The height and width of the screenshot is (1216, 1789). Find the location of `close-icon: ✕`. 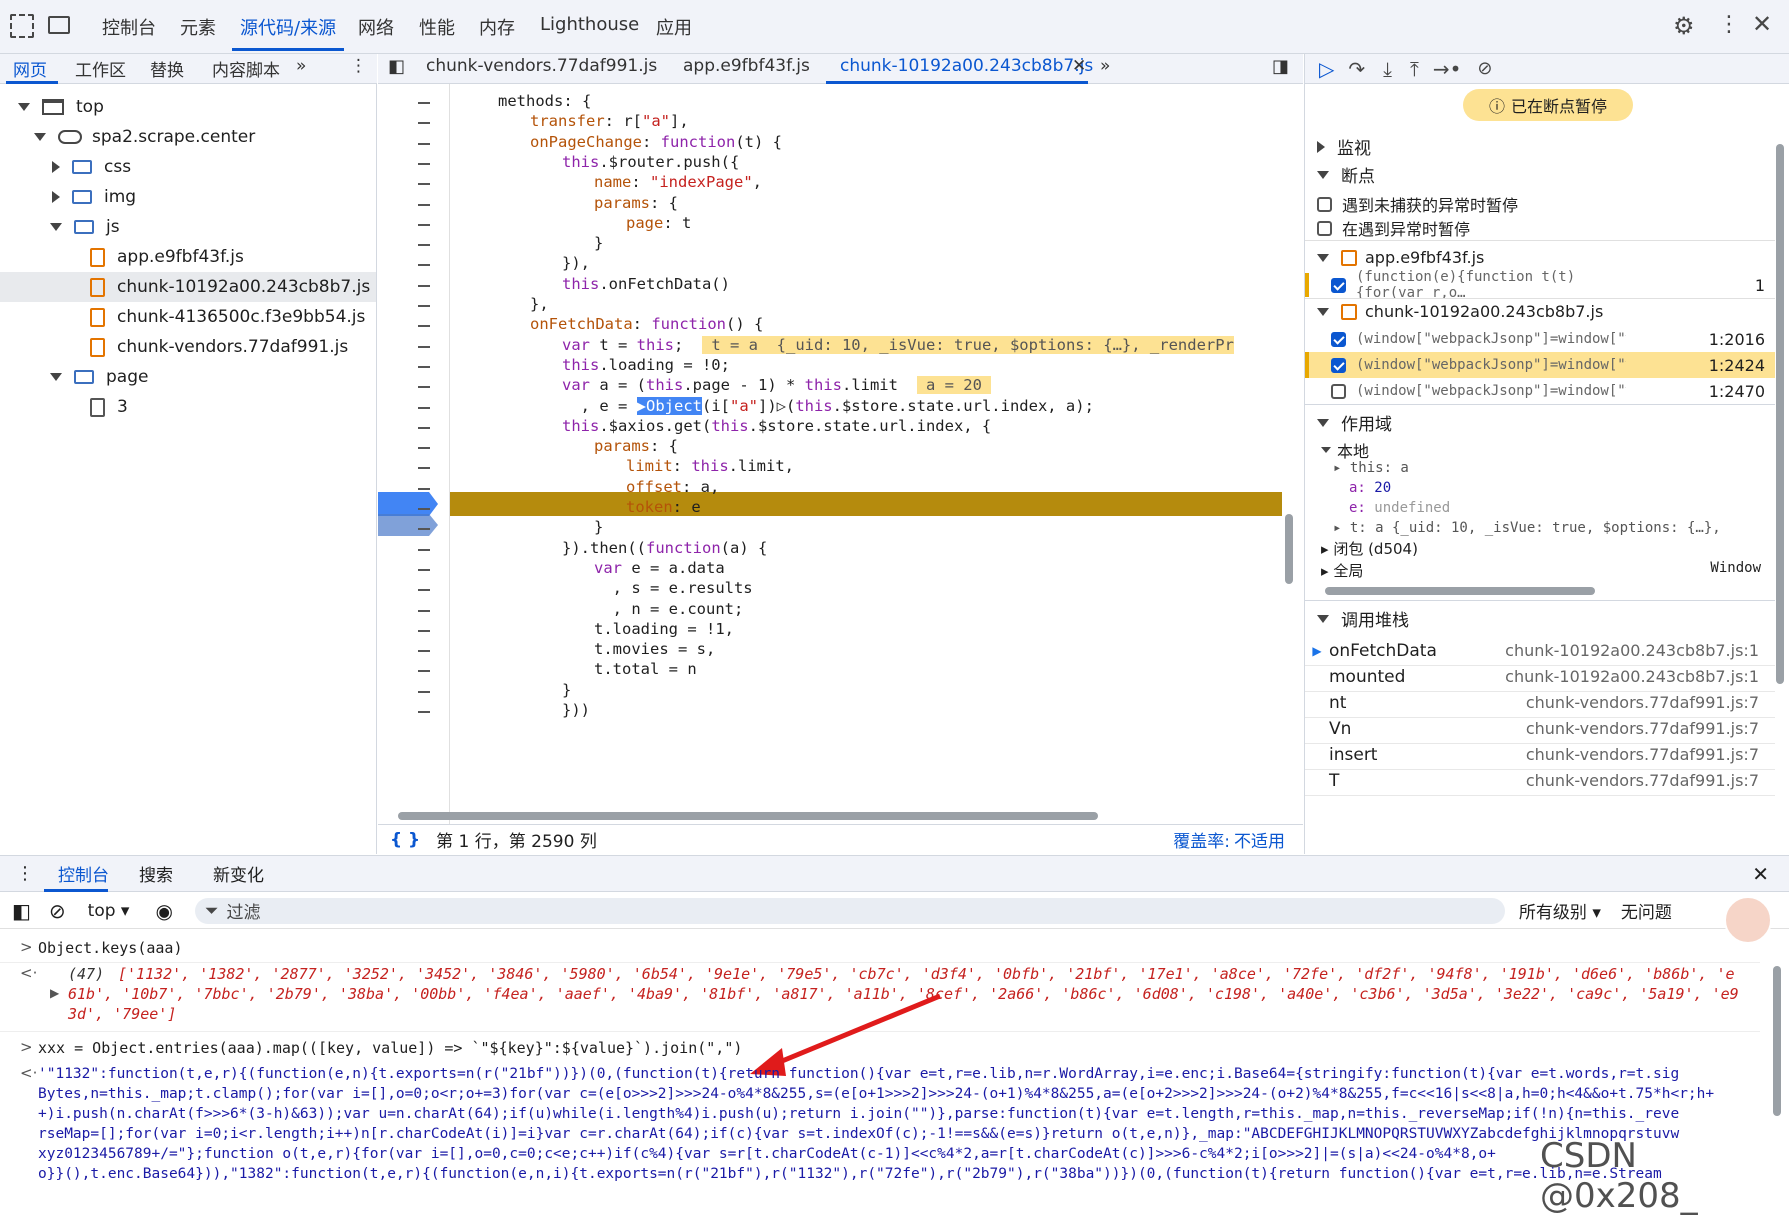

close-icon: ✕ is located at coordinates (1762, 24).